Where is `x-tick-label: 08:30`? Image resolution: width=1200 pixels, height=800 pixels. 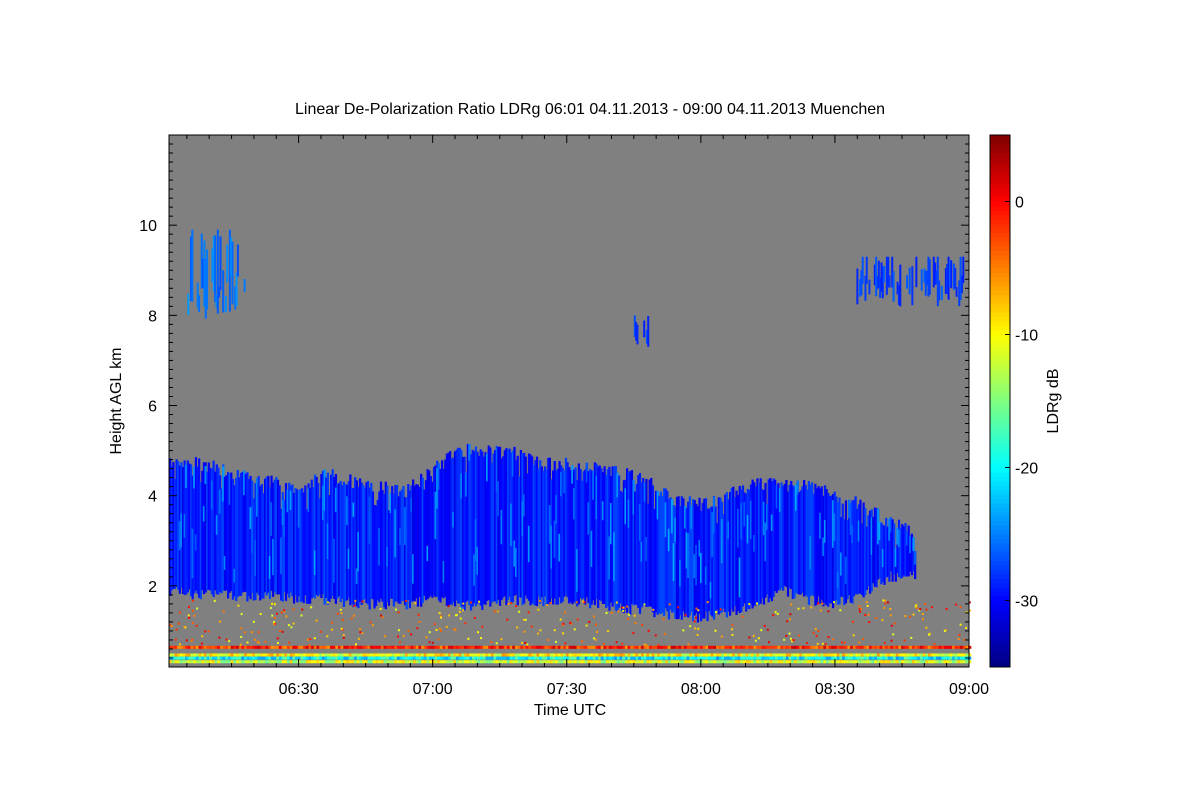
x-tick-label: 08:30 is located at coordinates (835, 689).